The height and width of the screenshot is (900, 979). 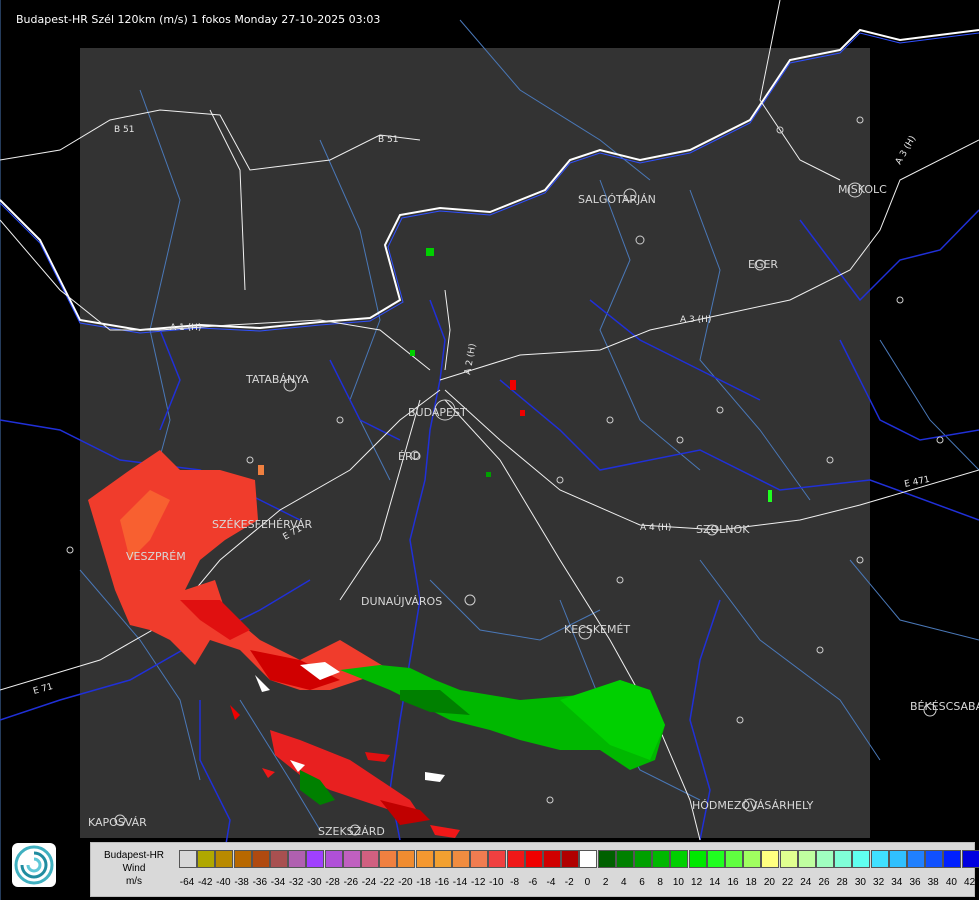 I want to click on legend-tick-label: 34, so click(x=897, y=882).